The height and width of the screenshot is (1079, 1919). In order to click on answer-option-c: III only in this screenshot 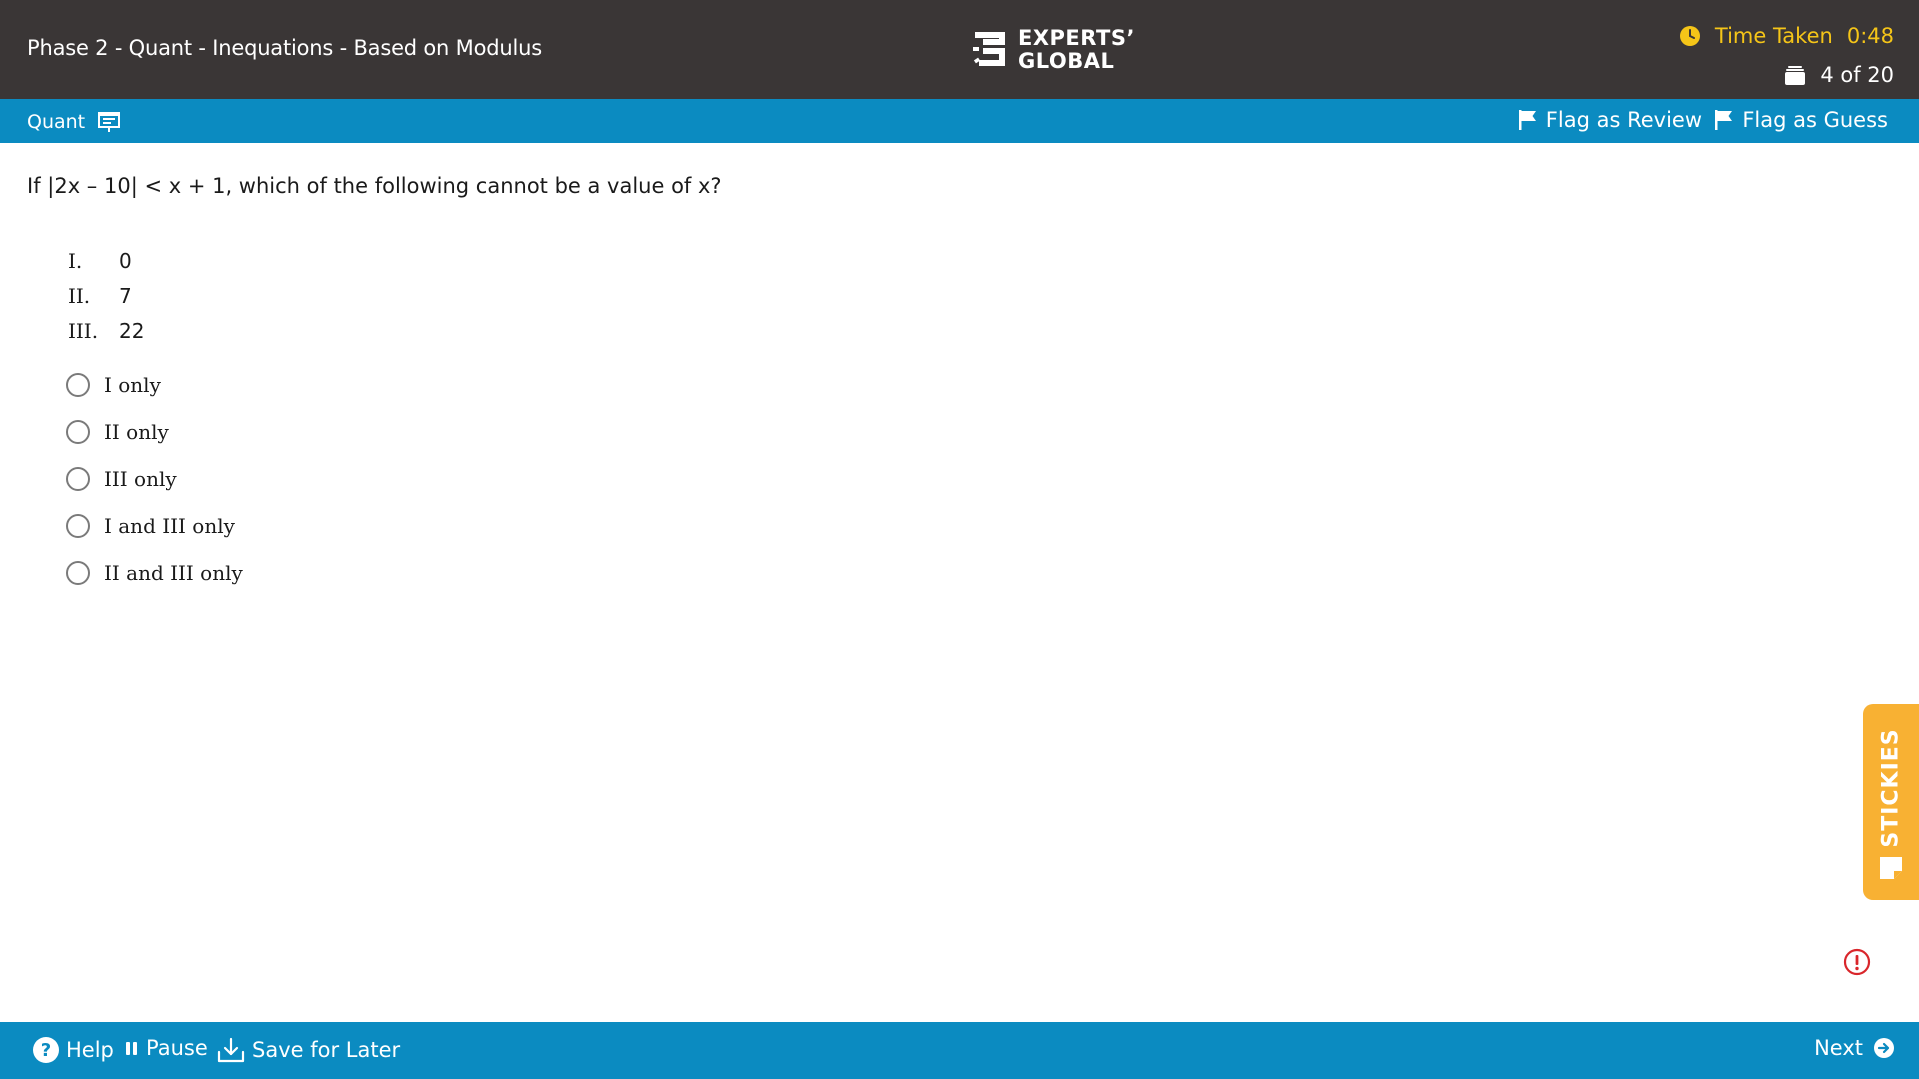, I will do `click(154, 478)`.